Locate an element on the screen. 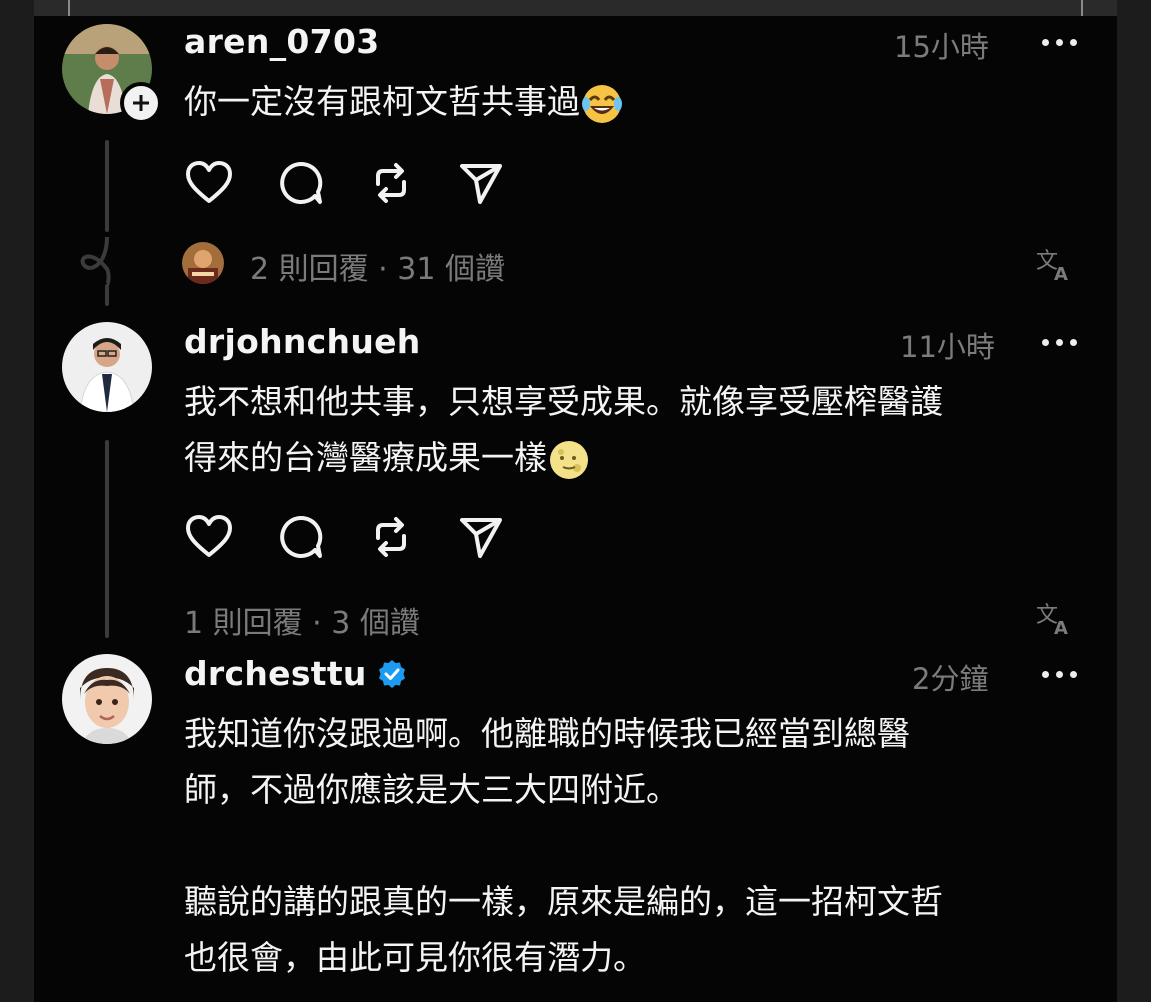 This screenshot has width=1151, height=1002. verified-badge-icon is located at coordinates (392, 673).